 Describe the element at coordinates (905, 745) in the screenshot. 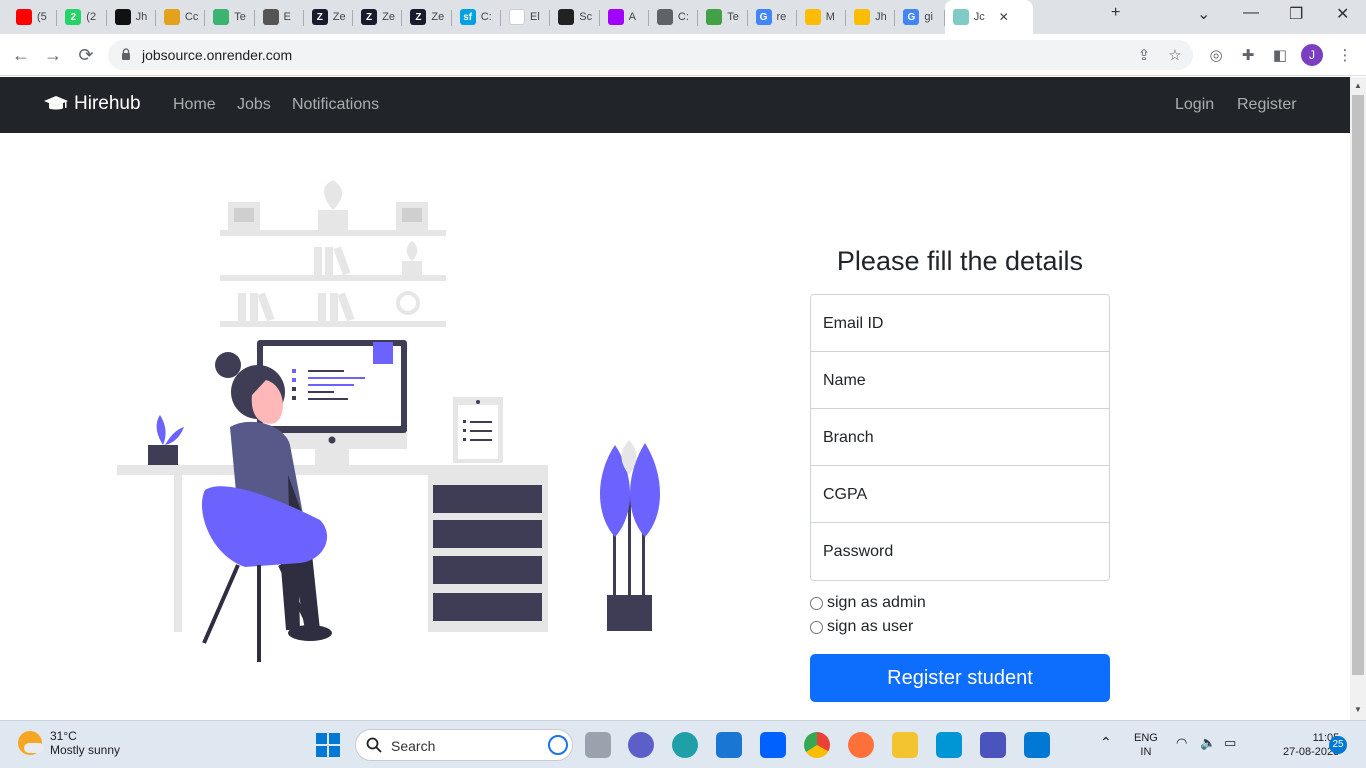

I see `file-explorer-icon` at that location.